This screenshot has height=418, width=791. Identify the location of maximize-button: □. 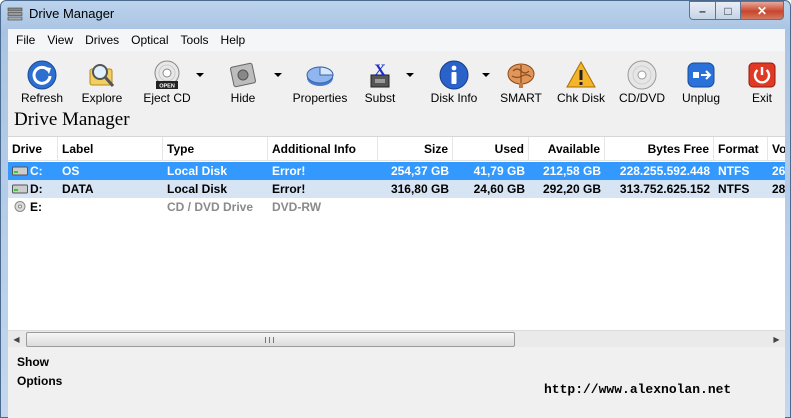
(727, 10).